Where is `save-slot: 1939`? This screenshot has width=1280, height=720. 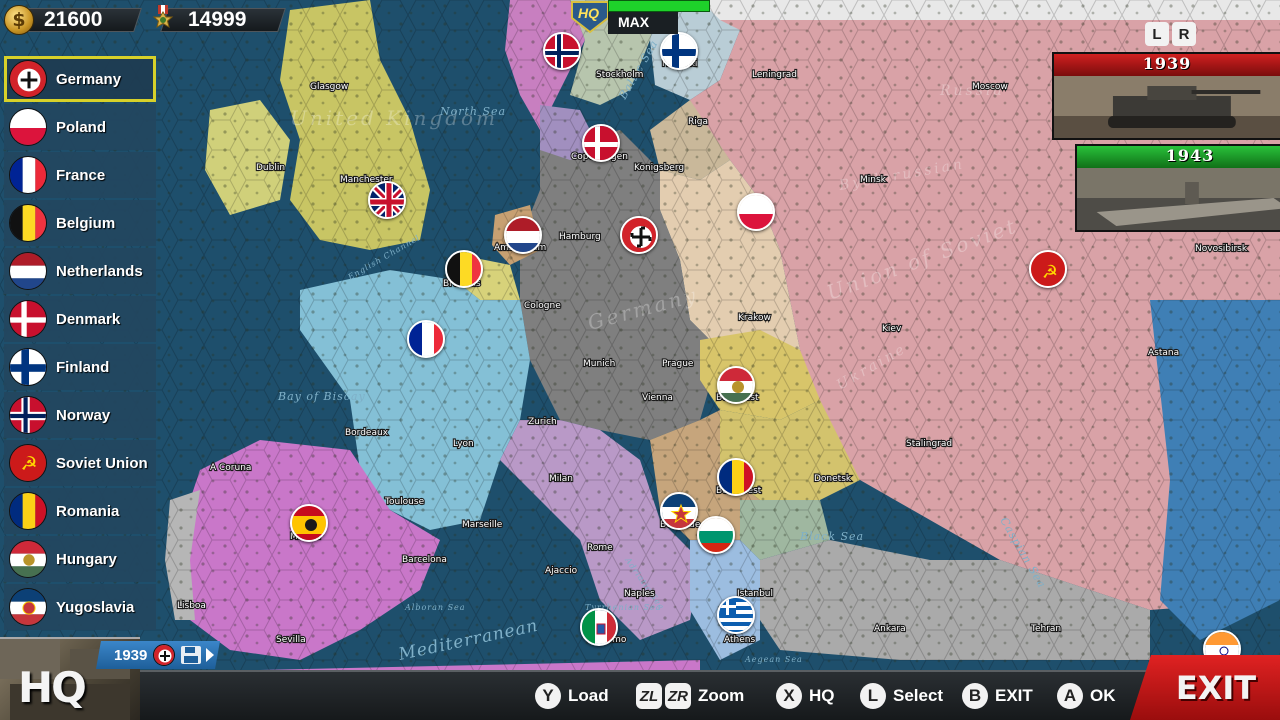 save-slot: 1939 is located at coordinates (158, 655).